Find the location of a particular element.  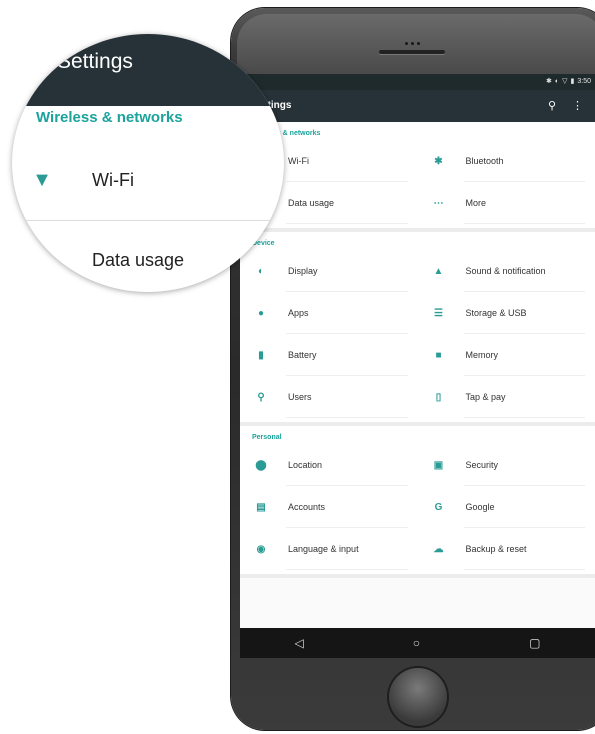

android-icon: ● is located at coordinates (261, 313).